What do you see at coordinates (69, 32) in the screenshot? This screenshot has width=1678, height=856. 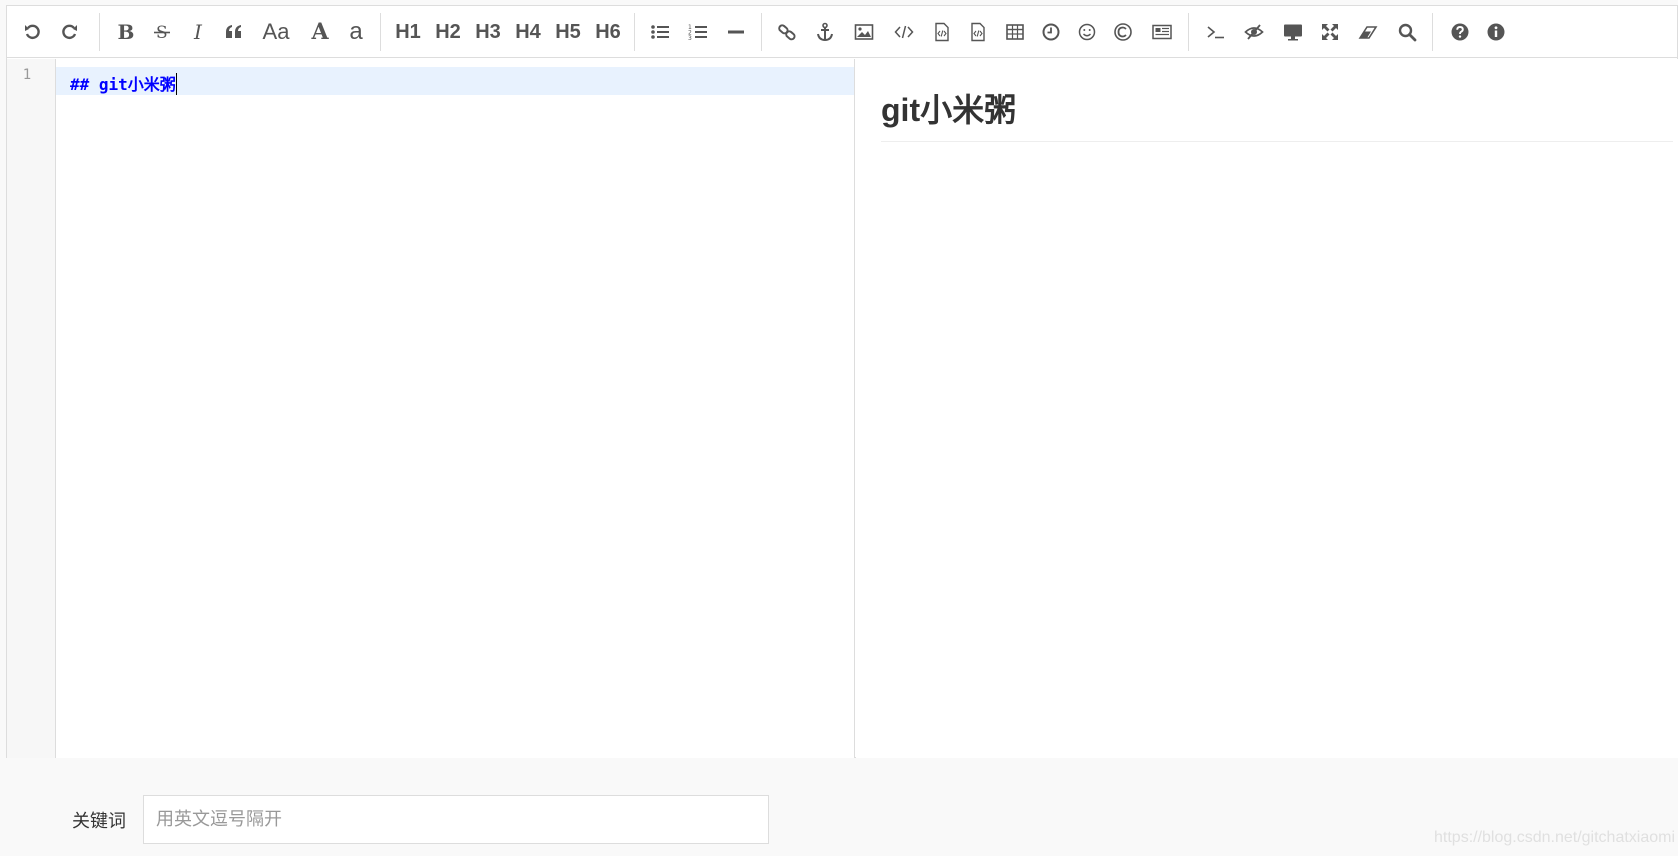 I see `redo-icon` at bounding box center [69, 32].